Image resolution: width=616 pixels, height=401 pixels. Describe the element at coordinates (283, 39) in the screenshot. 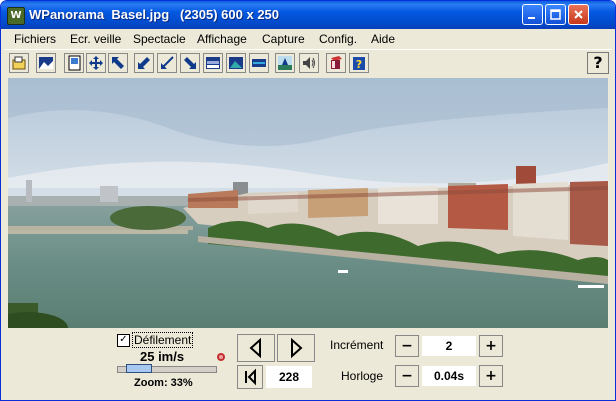

I see `menu-capture: Capture` at that location.